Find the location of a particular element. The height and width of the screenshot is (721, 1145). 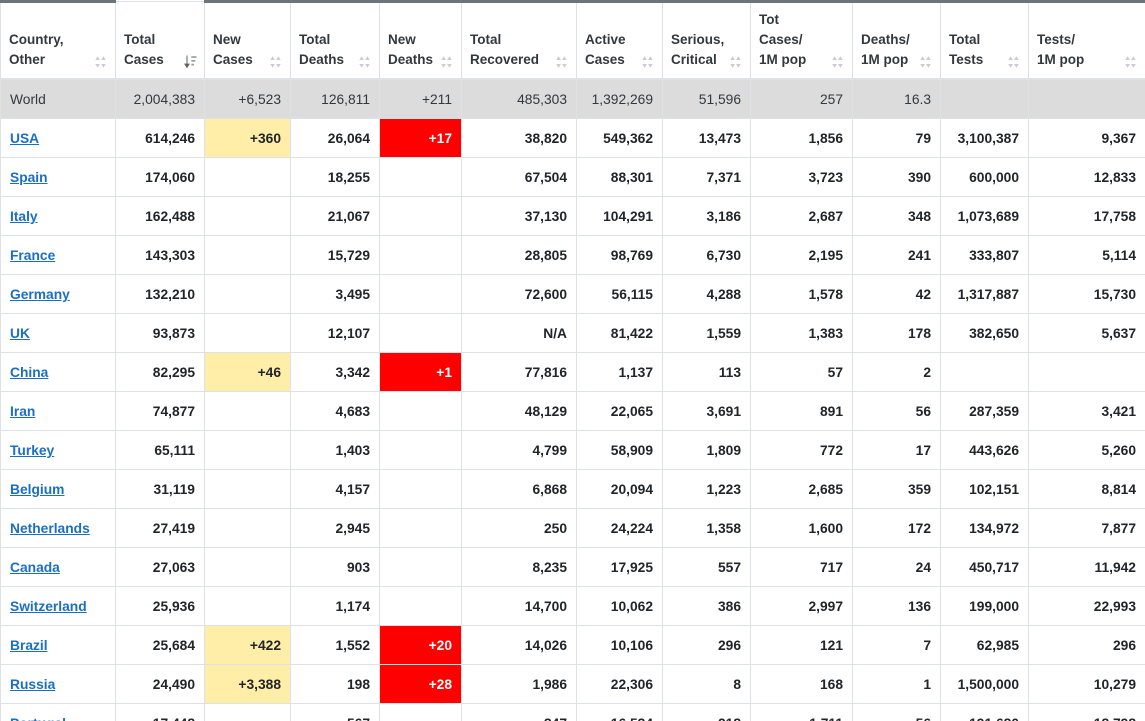

column-header-8: Tot Cases/1M pop is located at coordinates (801, 40).